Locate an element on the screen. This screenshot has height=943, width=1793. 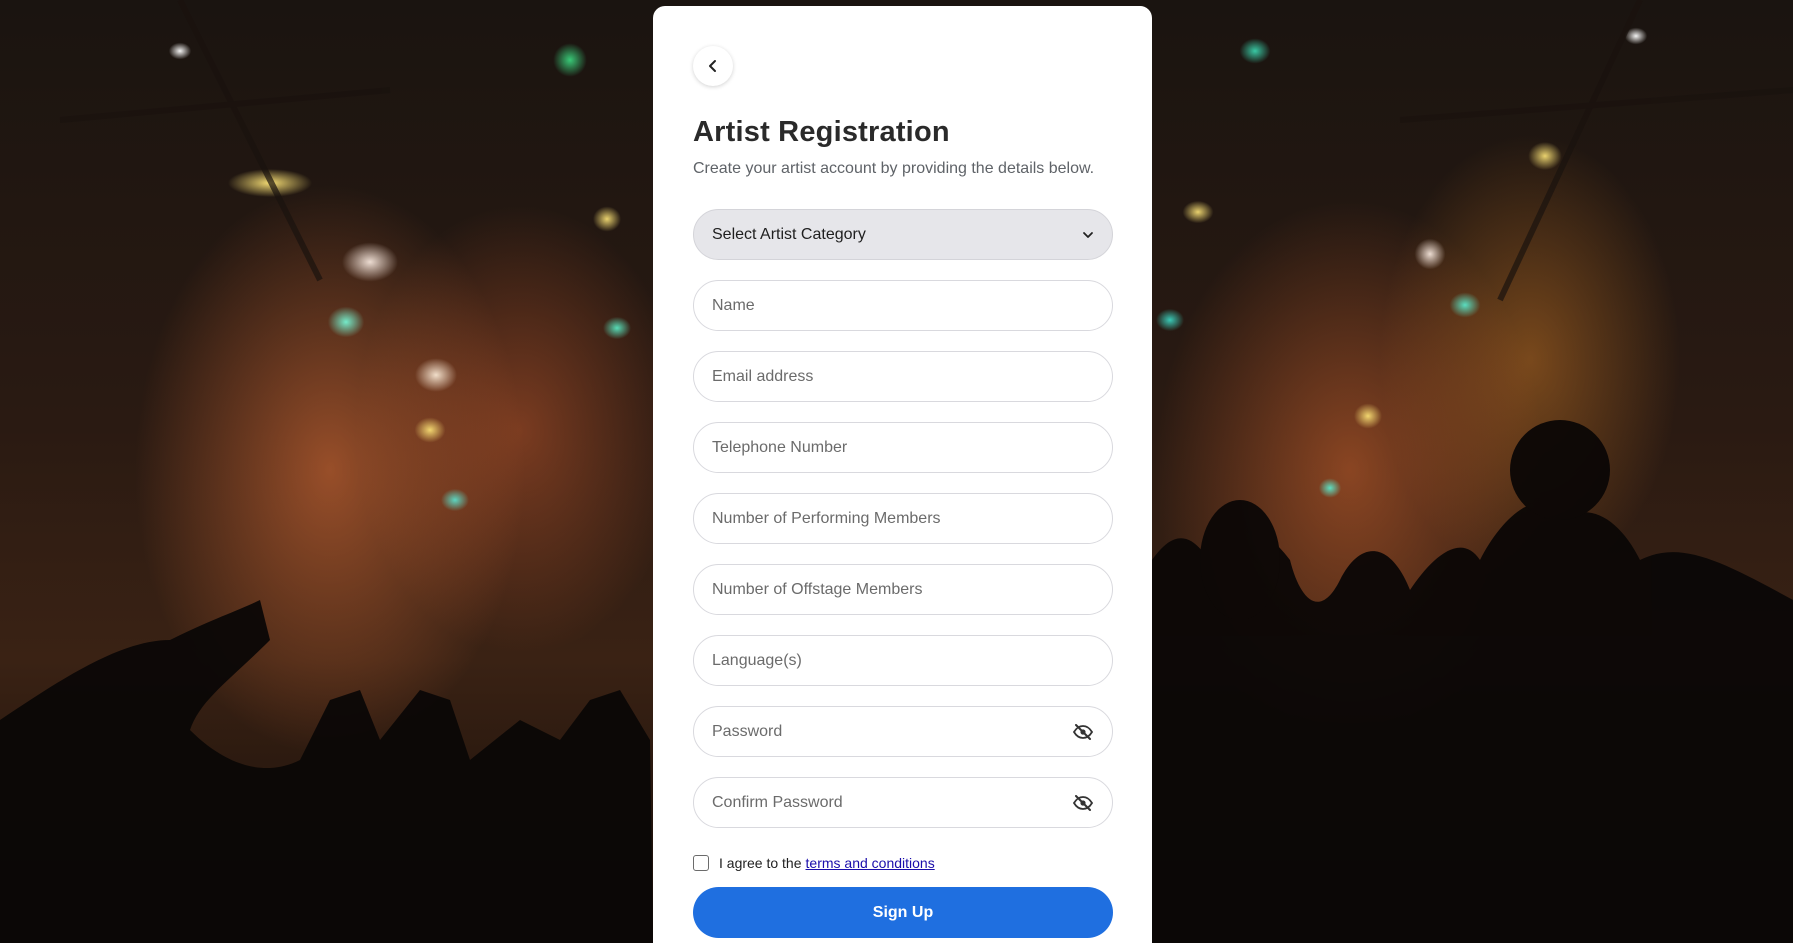
chevron-down-icon is located at coordinates (1088, 235).